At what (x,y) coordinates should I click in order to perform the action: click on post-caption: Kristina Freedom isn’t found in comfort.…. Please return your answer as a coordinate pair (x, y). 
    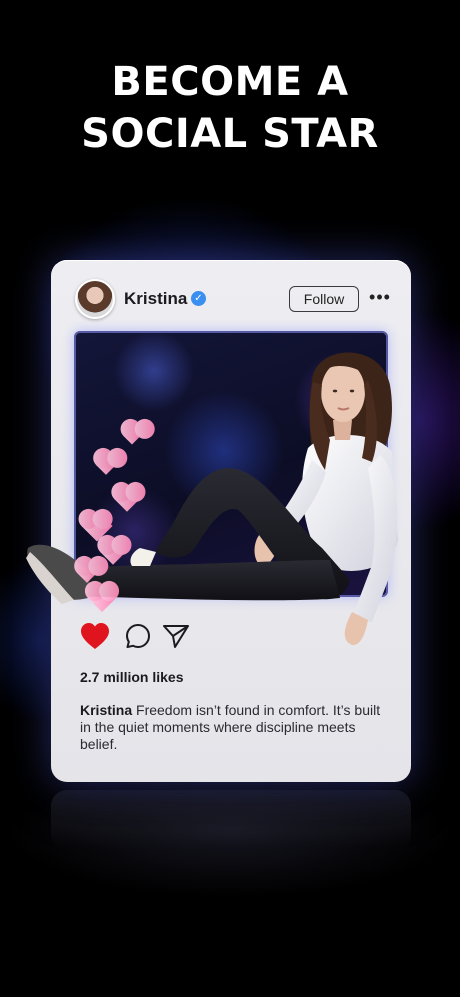
    Looking at the image, I should click on (233, 727).